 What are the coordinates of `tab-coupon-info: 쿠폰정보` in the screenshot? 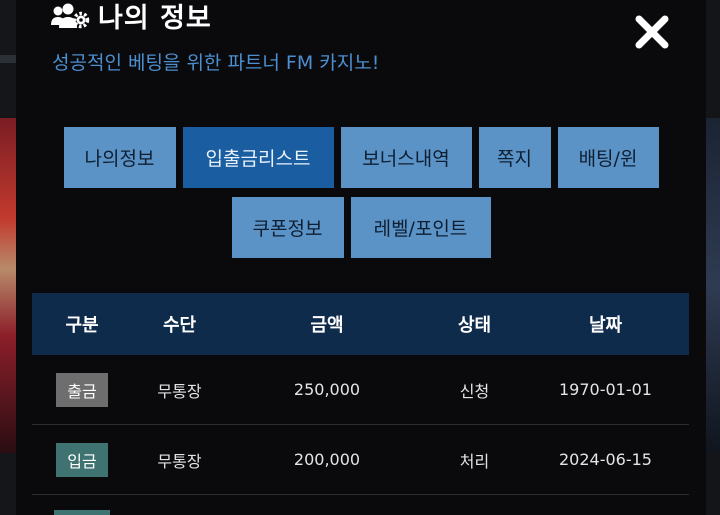 It's located at (287, 227).